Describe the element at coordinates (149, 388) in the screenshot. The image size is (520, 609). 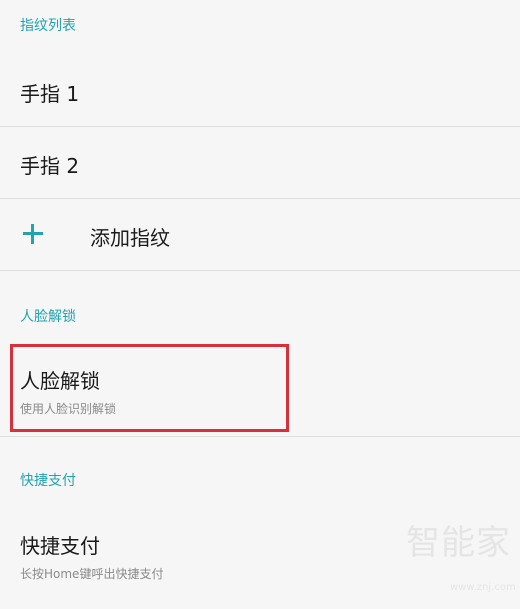
I see `highlight-box` at that location.